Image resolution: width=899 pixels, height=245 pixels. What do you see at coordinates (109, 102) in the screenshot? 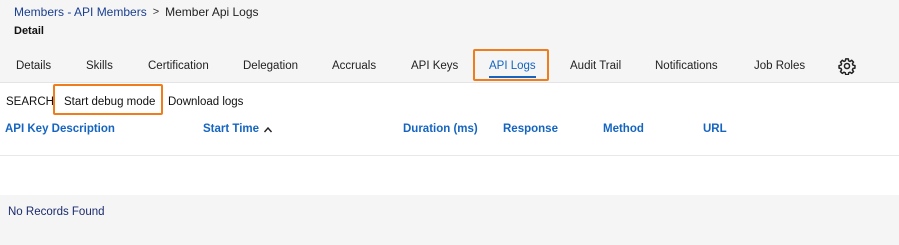
I see `start-debug-mode-button: Start debug mode` at bounding box center [109, 102].